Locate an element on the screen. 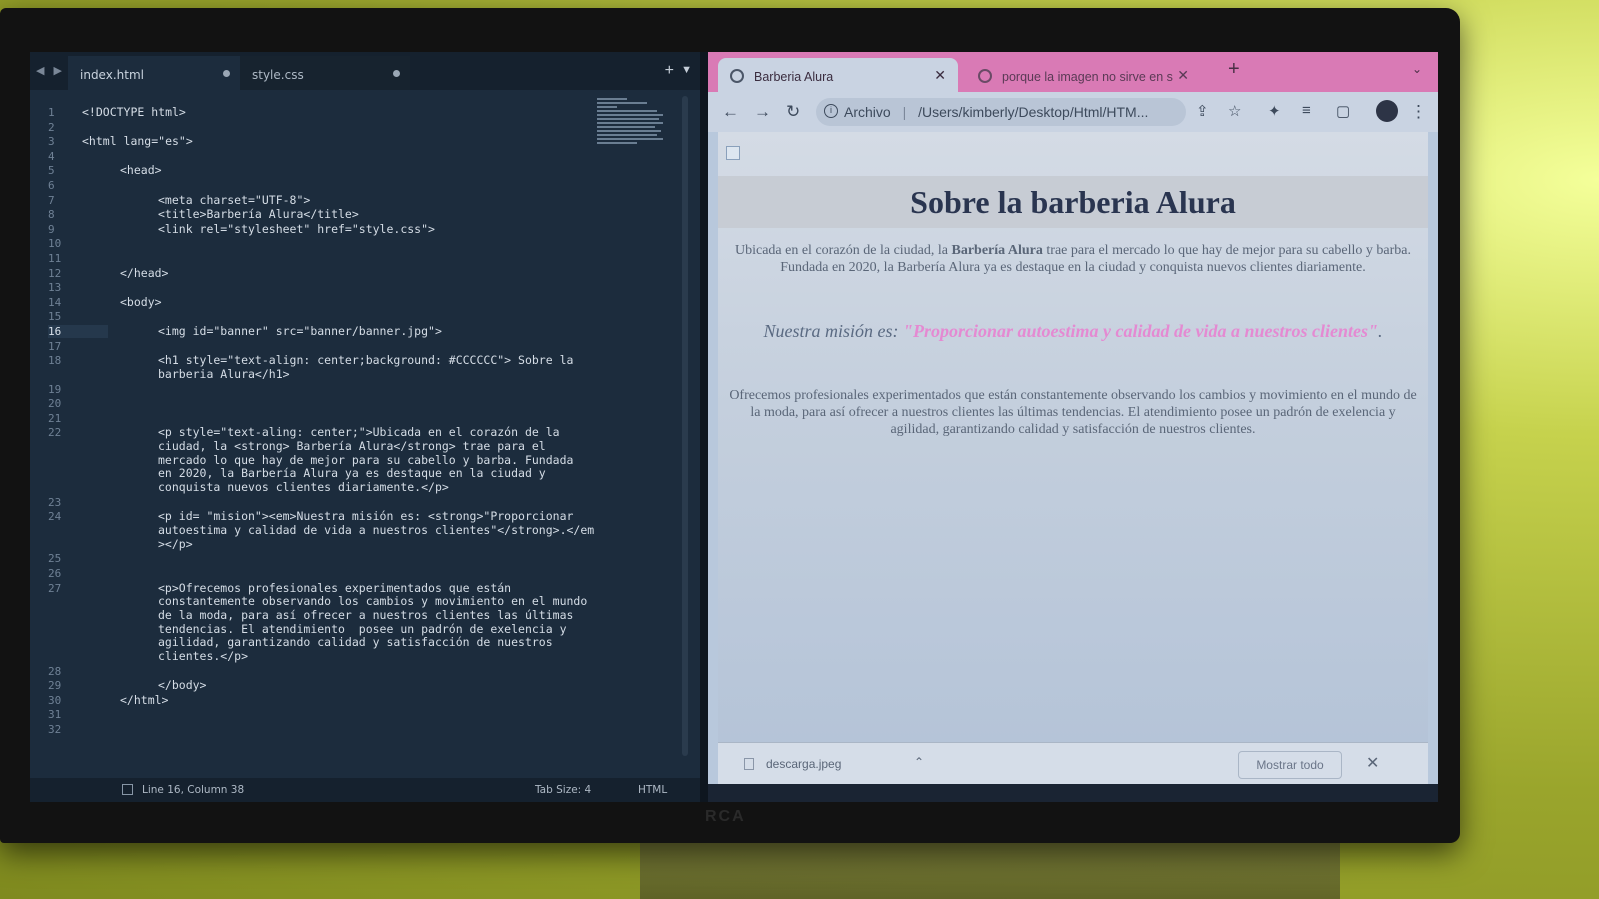  line-number: 4 is located at coordinates (51, 156).